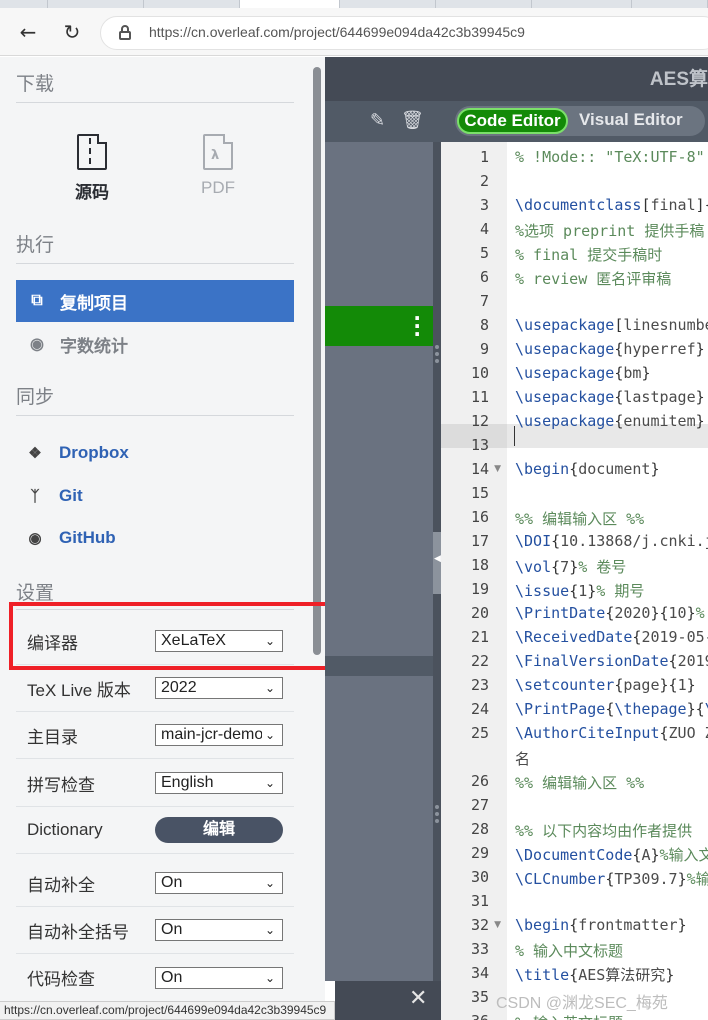 The height and width of the screenshot is (1020, 708). What do you see at coordinates (484, 301) in the screenshot?
I see `line-number: 7` at bounding box center [484, 301].